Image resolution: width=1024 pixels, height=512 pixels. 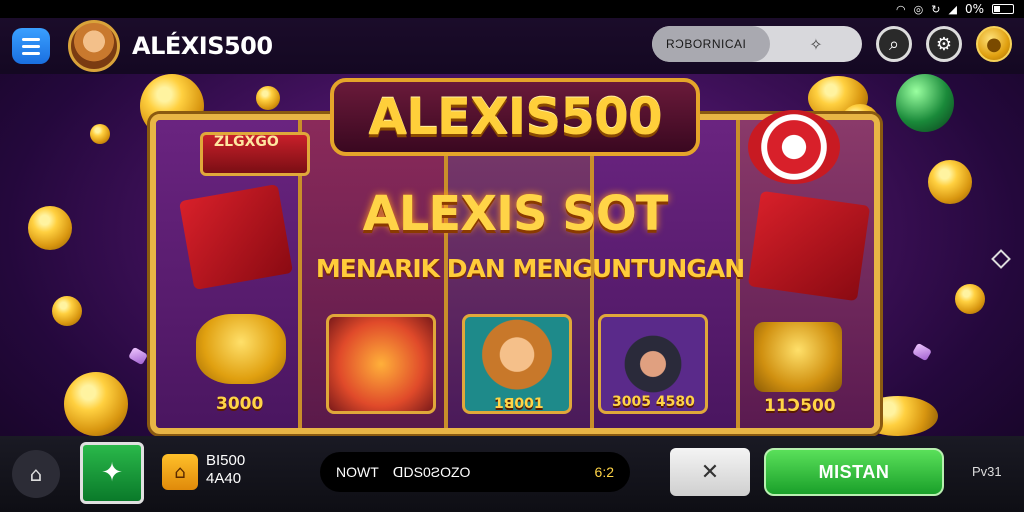 What do you see at coordinates (519, 404) in the screenshot?
I see `girl-label: 1ꓭ001` at bounding box center [519, 404].